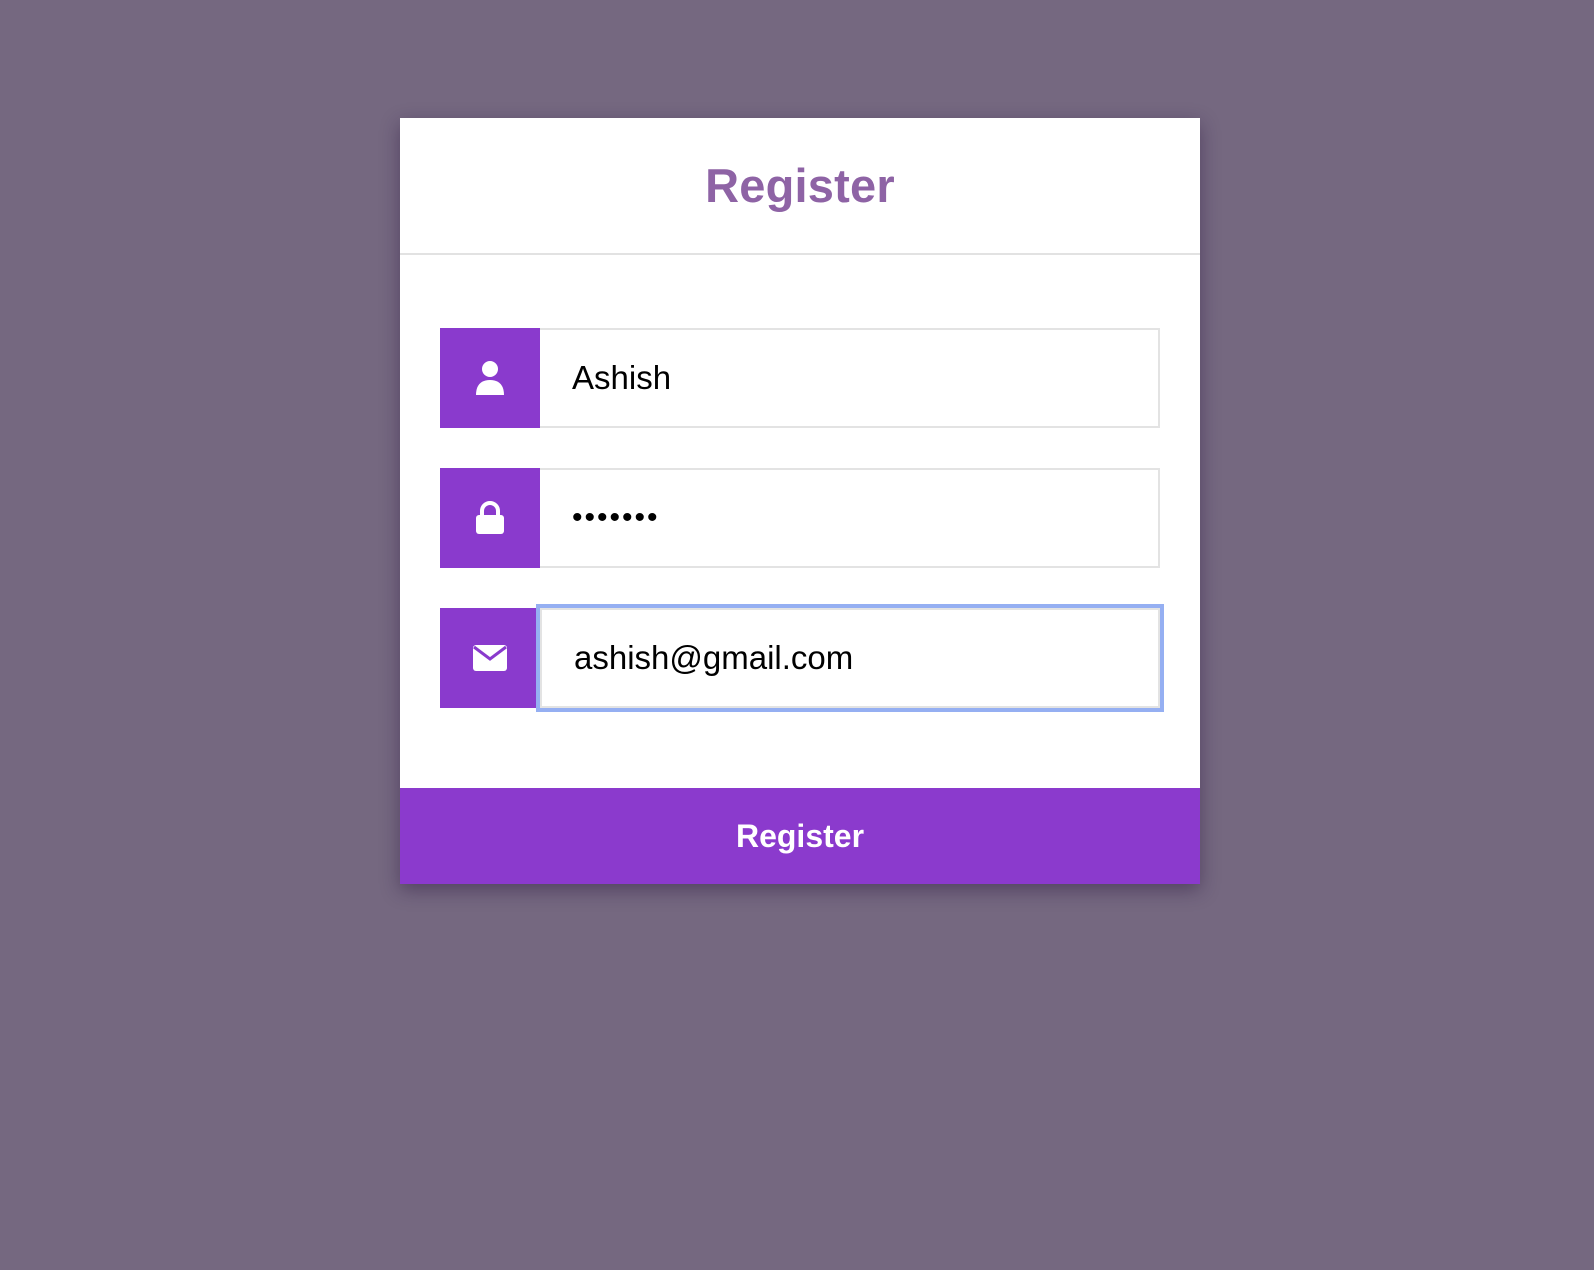 The image size is (1594, 1270). I want to click on email-field-group, so click(800, 658).